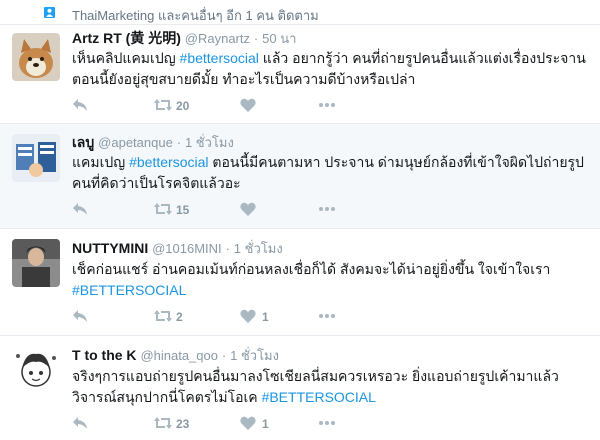  What do you see at coordinates (83, 142) in the screenshot?
I see `author-name: เลบู` at bounding box center [83, 142].